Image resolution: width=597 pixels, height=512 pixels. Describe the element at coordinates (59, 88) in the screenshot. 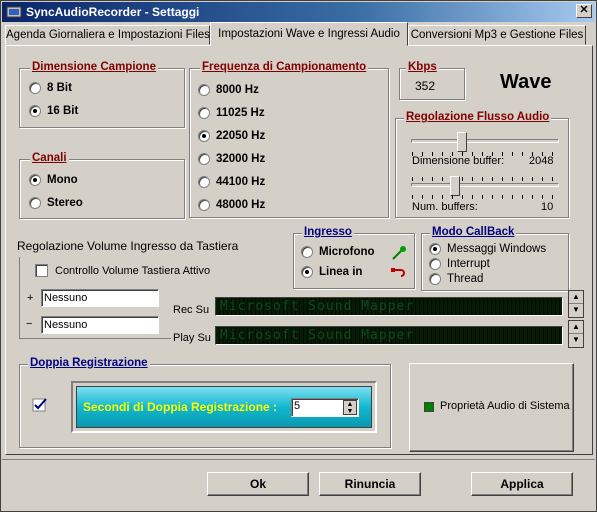

I see `radio-label: 8 Bit` at that location.